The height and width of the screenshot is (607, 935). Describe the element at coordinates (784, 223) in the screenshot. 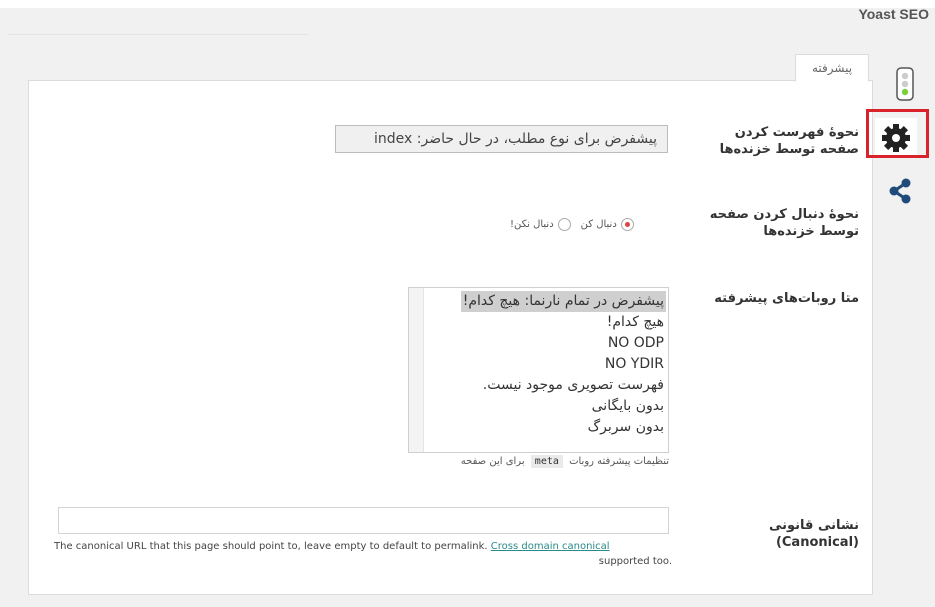

I see `follow-label: نحوهٔ دنبال کردن صفحه توسط خزنده‌ها` at that location.